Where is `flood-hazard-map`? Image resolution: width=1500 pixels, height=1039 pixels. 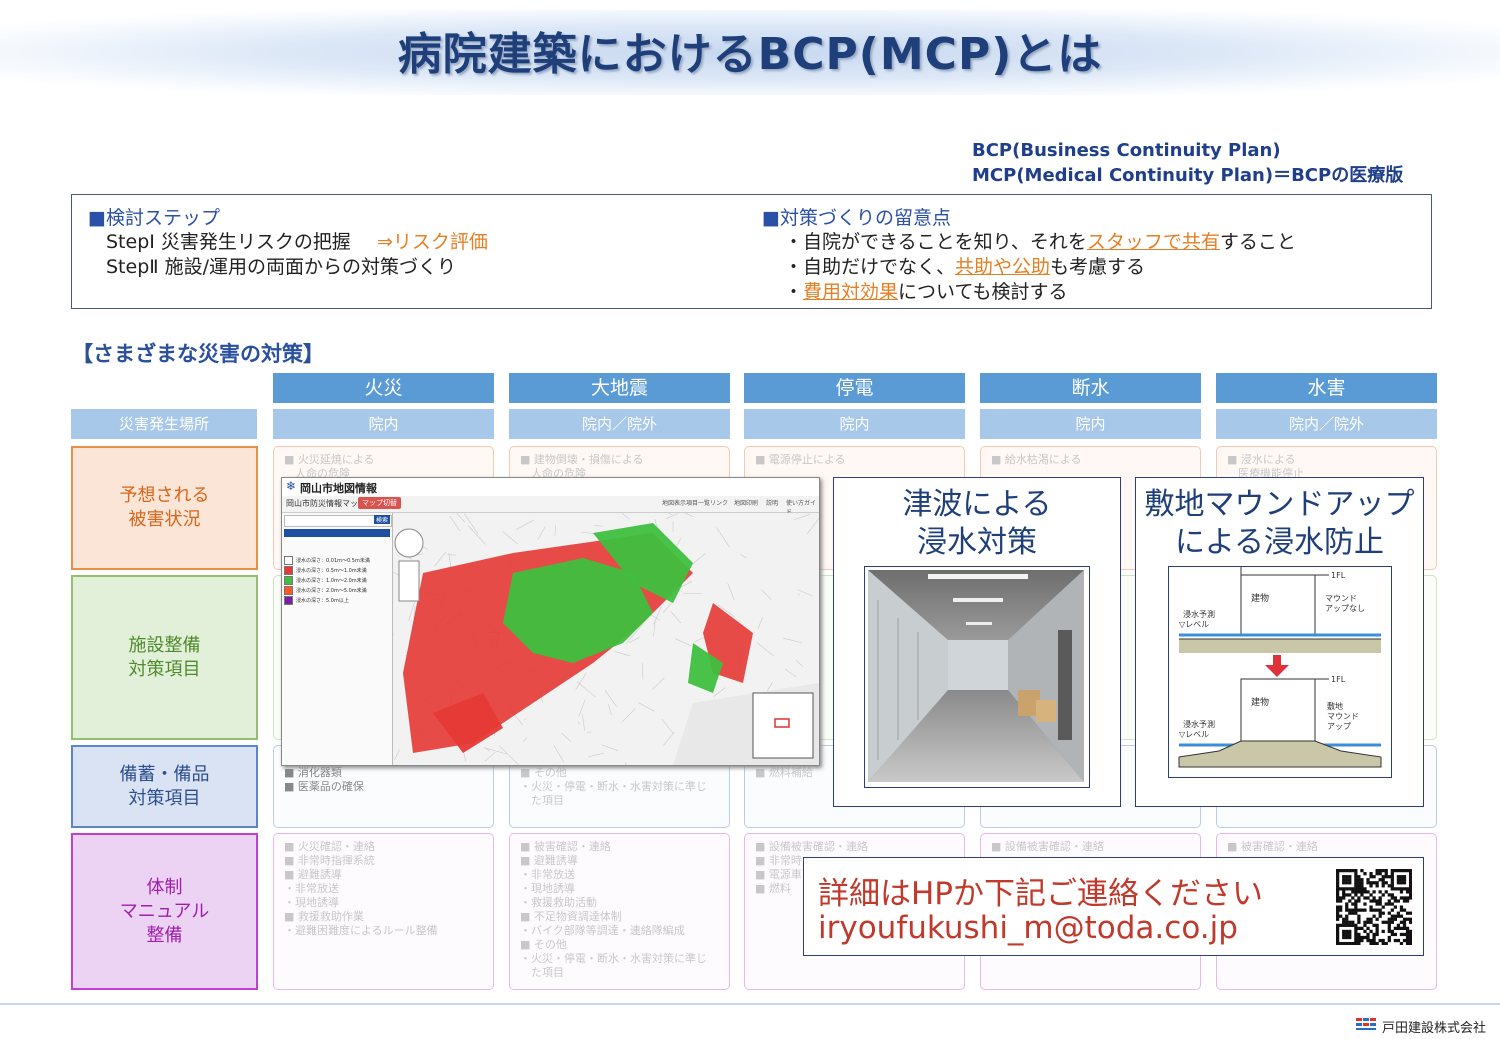
flood-hazard-map is located at coordinates (606, 639).